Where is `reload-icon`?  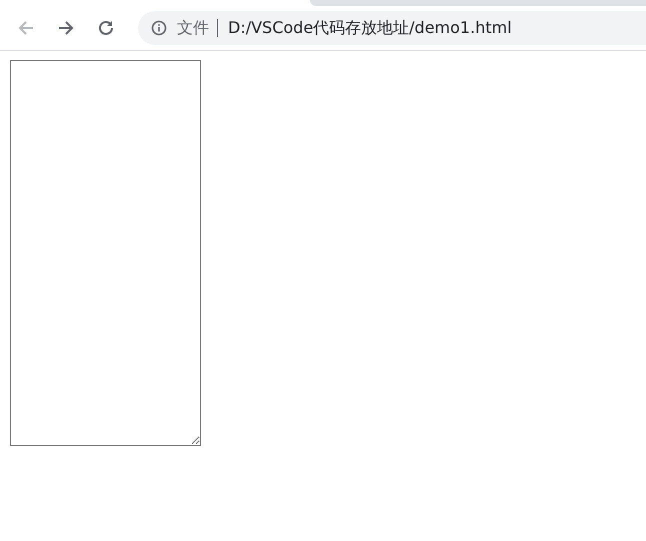 reload-icon is located at coordinates (106, 28).